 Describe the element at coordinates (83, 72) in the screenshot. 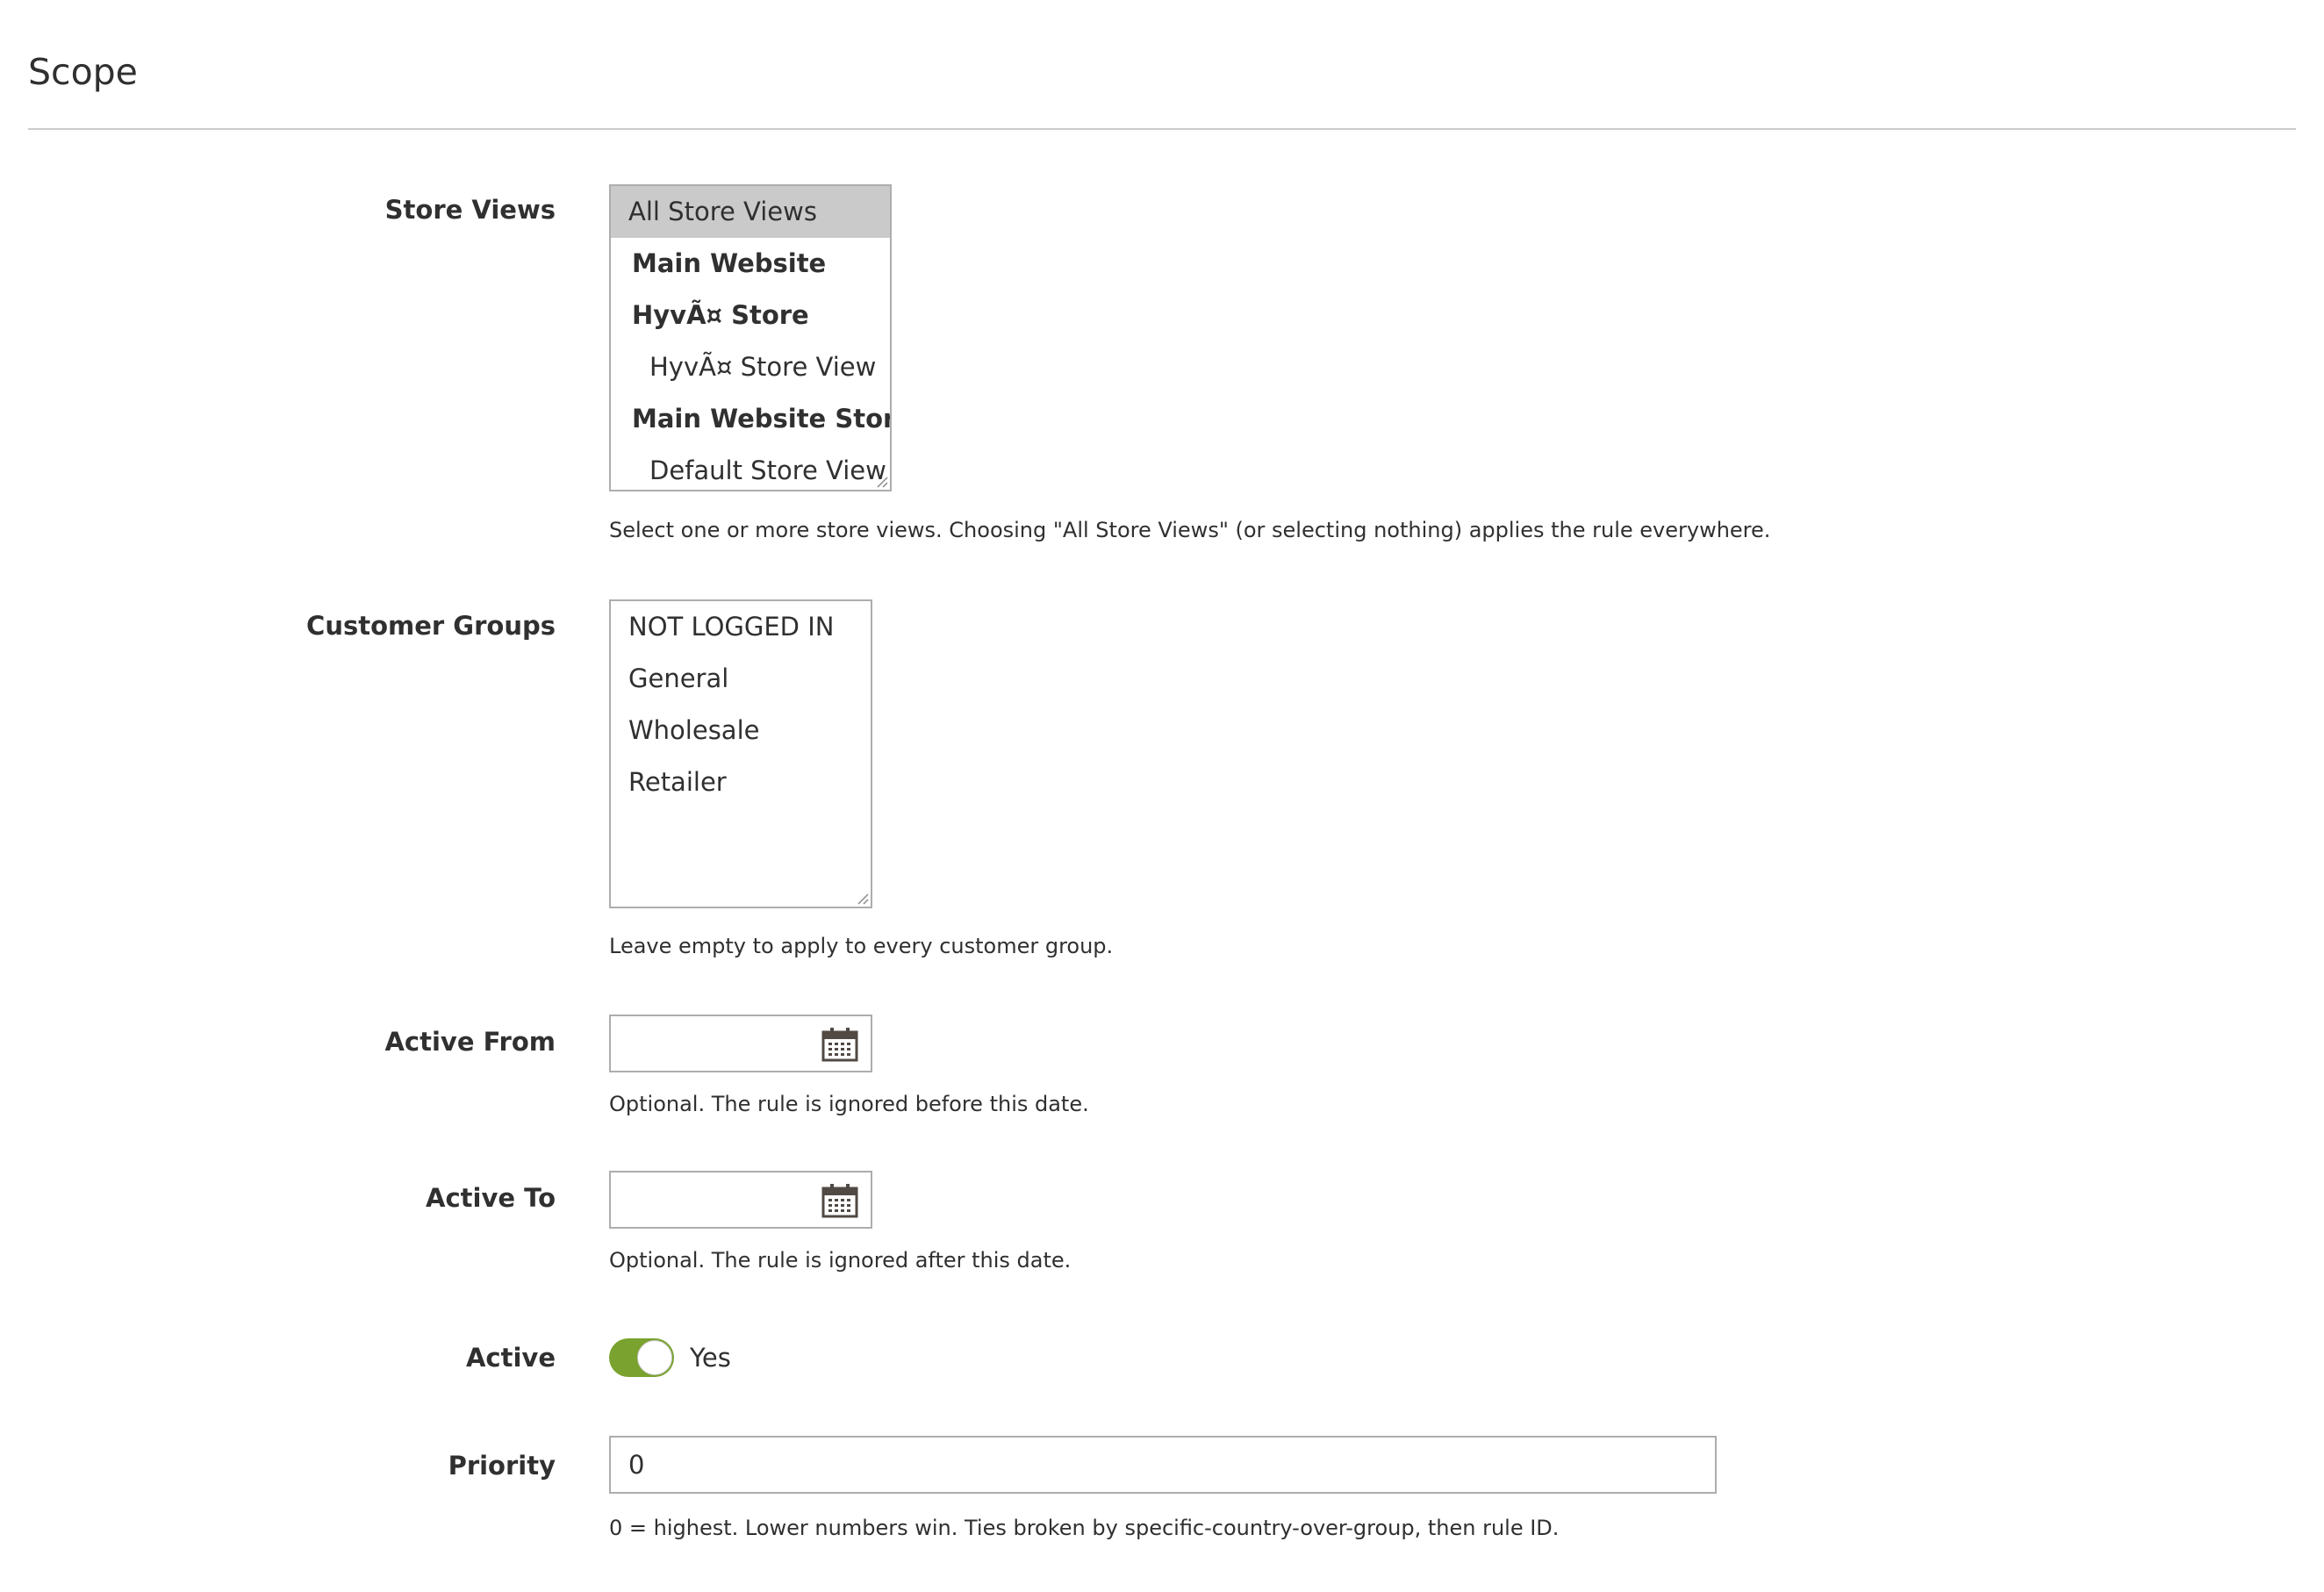

I see `section-title: Scope` at that location.